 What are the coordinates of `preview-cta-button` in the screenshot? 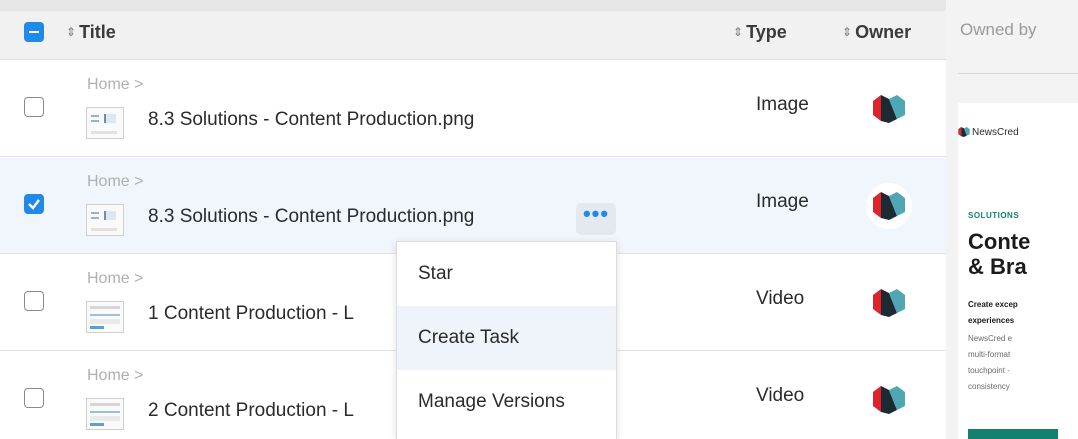 It's located at (1013, 434).